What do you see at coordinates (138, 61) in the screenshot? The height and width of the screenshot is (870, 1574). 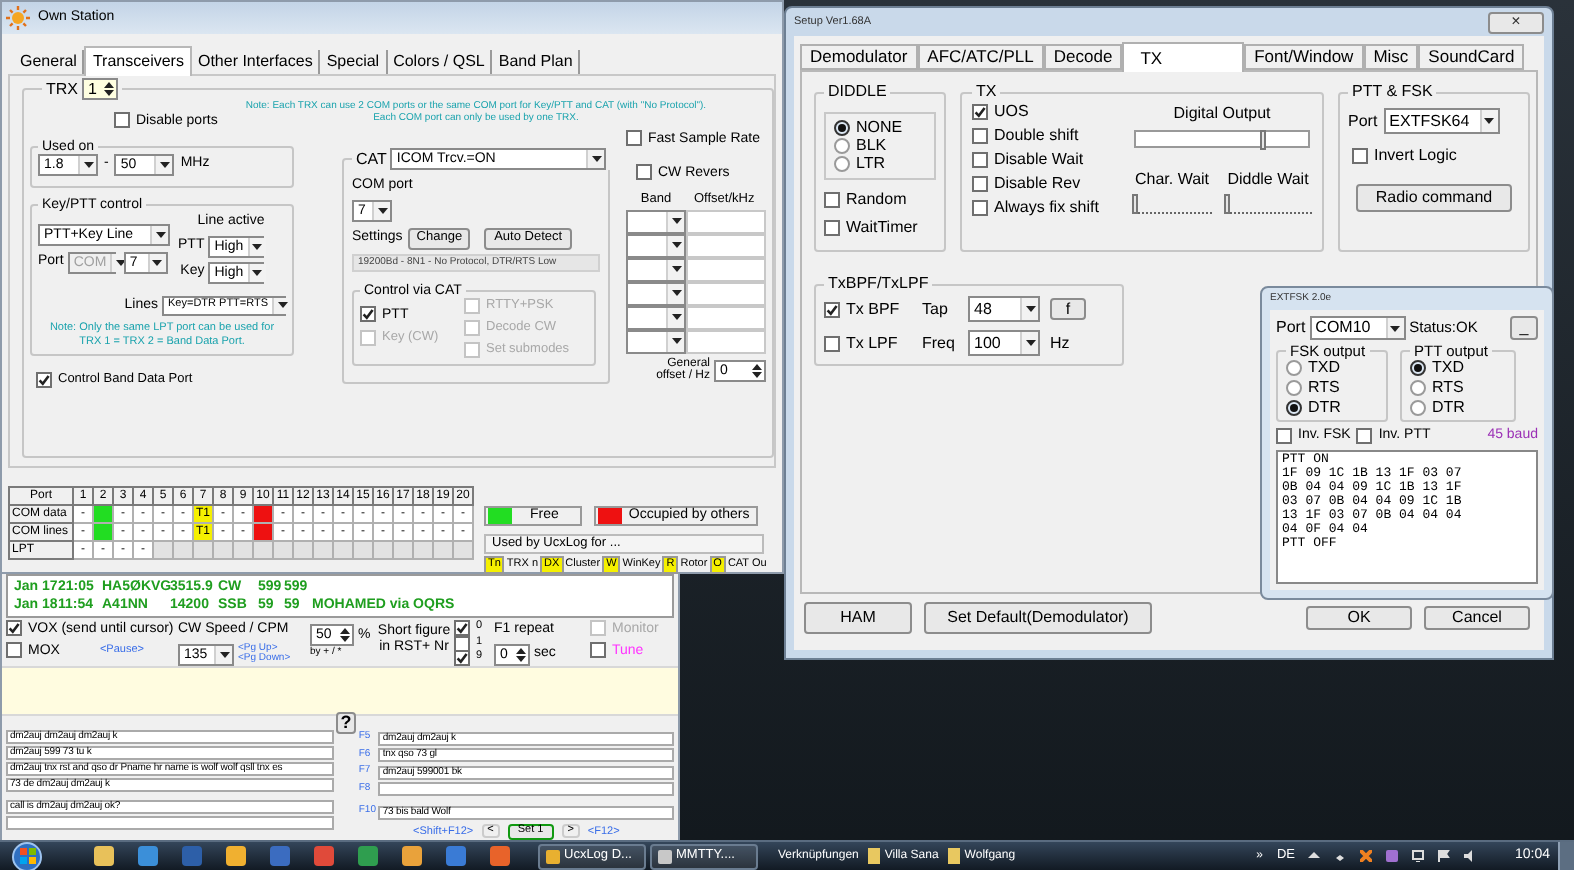 I see `tab: Transceivers` at bounding box center [138, 61].